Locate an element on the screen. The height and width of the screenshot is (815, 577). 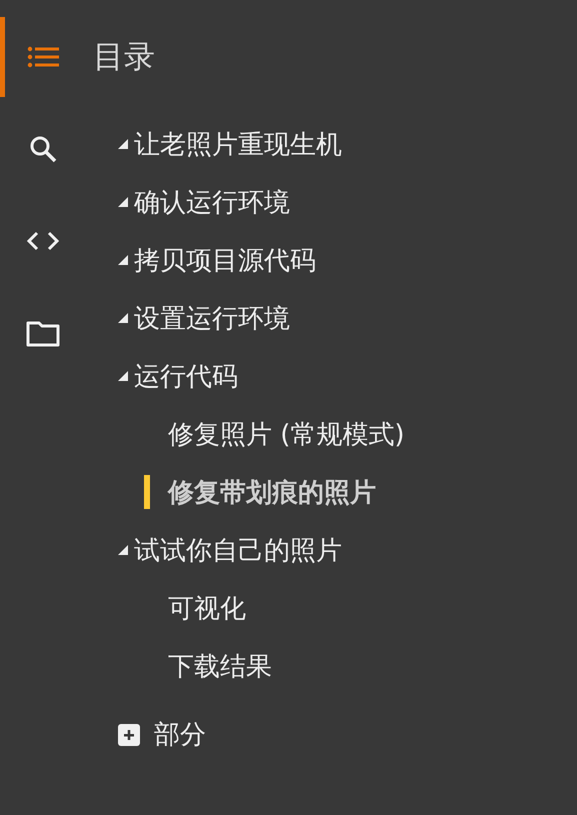
toc-link: 可视化 is located at coordinates (207, 608).